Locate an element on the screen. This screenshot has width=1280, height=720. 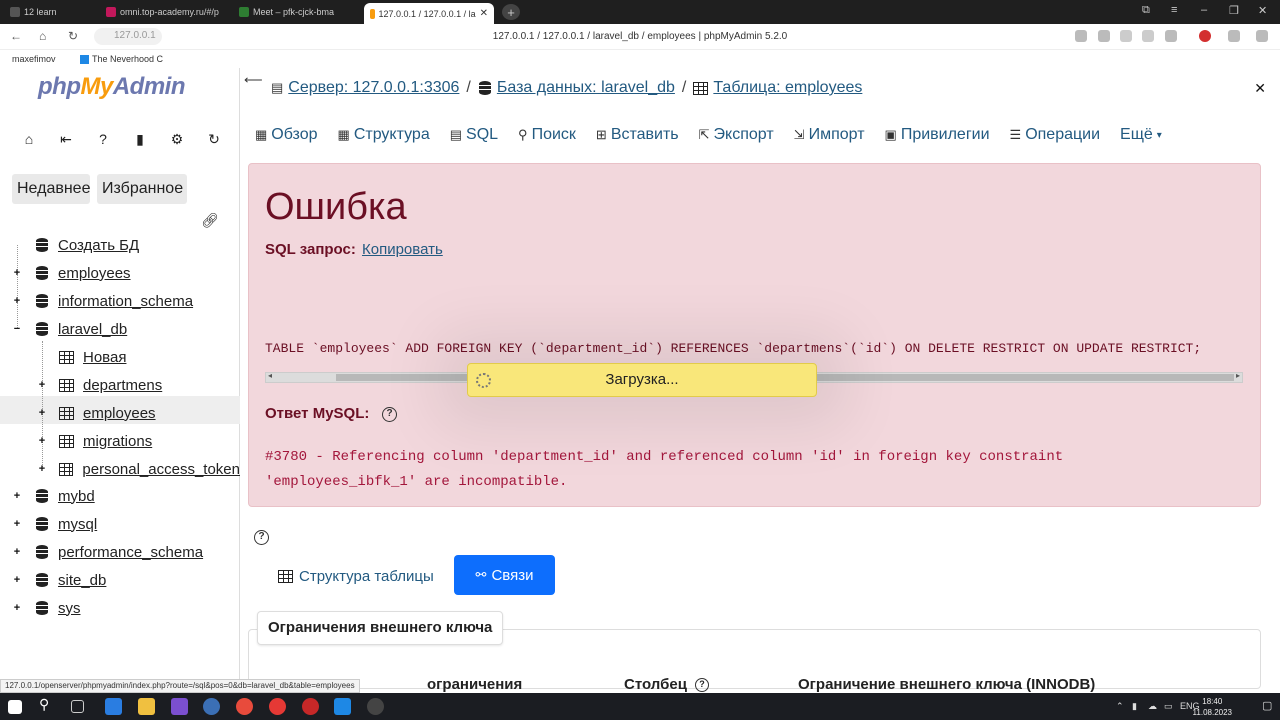
microphone-icon: ▮ is located at coordinates (1134, 706).